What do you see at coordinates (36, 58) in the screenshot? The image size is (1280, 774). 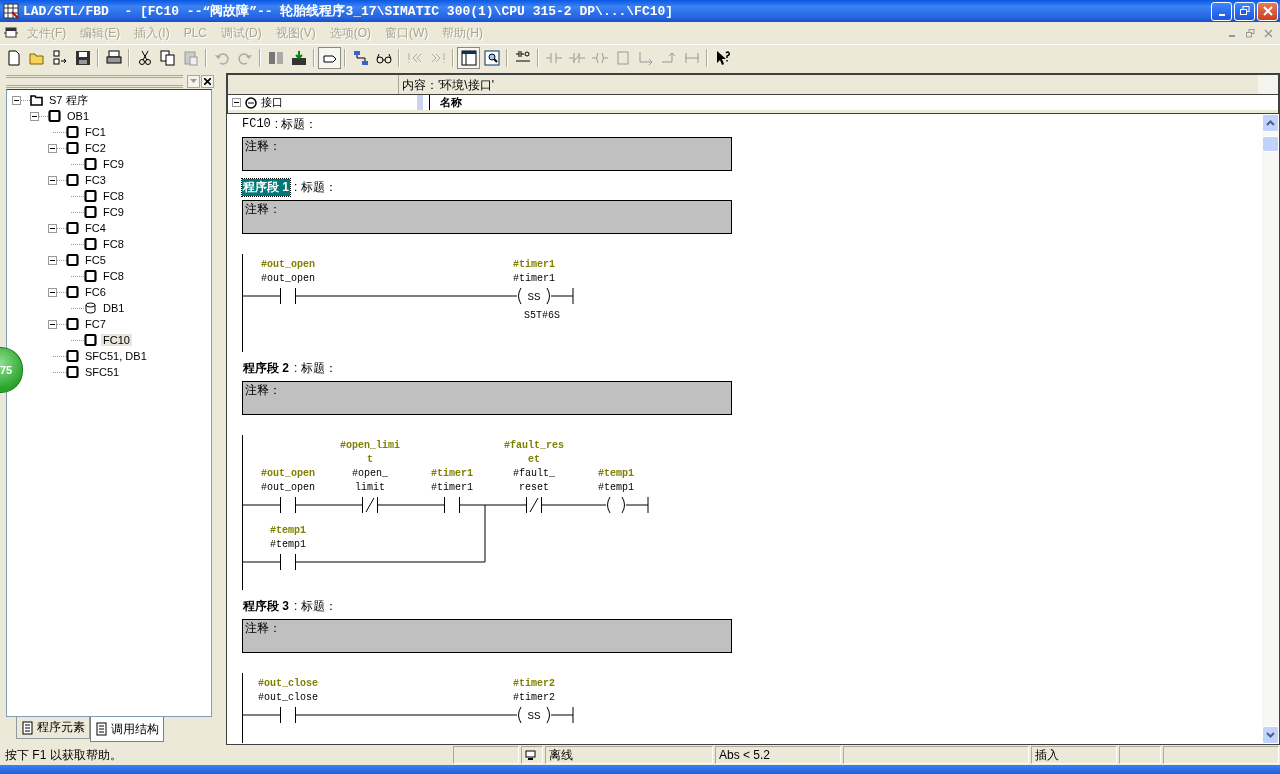 I see `open-folder-icon` at bounding box center [36, 58].